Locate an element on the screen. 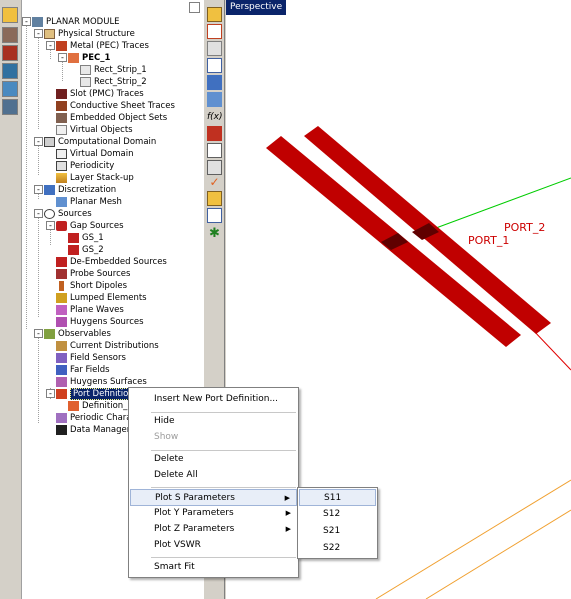 This screenshot has width=571, height=599. tree-item-computational-domain: Computational Domain is located at coordinates (100, 142).